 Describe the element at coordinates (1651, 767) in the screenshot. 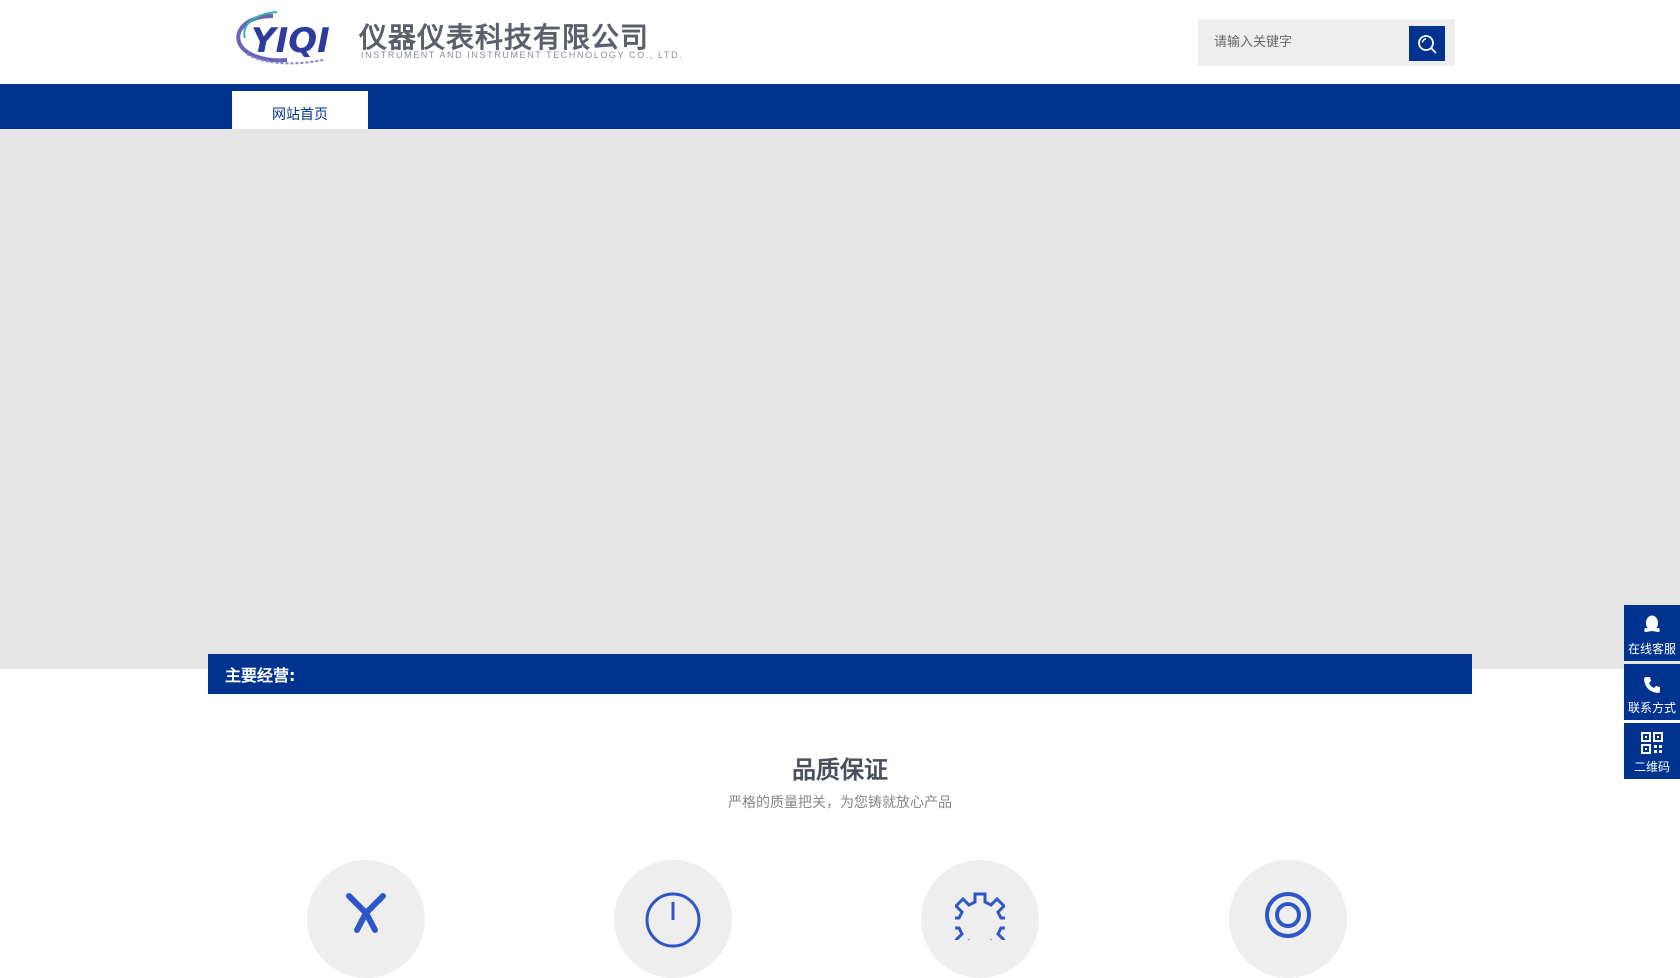

I see `side-qrcode-label: 二维码` at that location.